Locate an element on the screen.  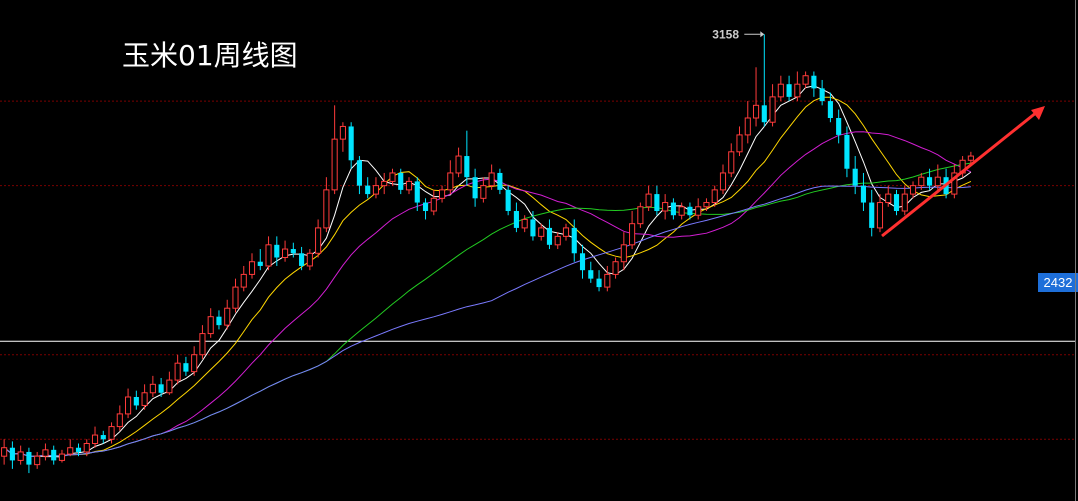
current-price-label: 2432 is located at coordinates (1058, 282).